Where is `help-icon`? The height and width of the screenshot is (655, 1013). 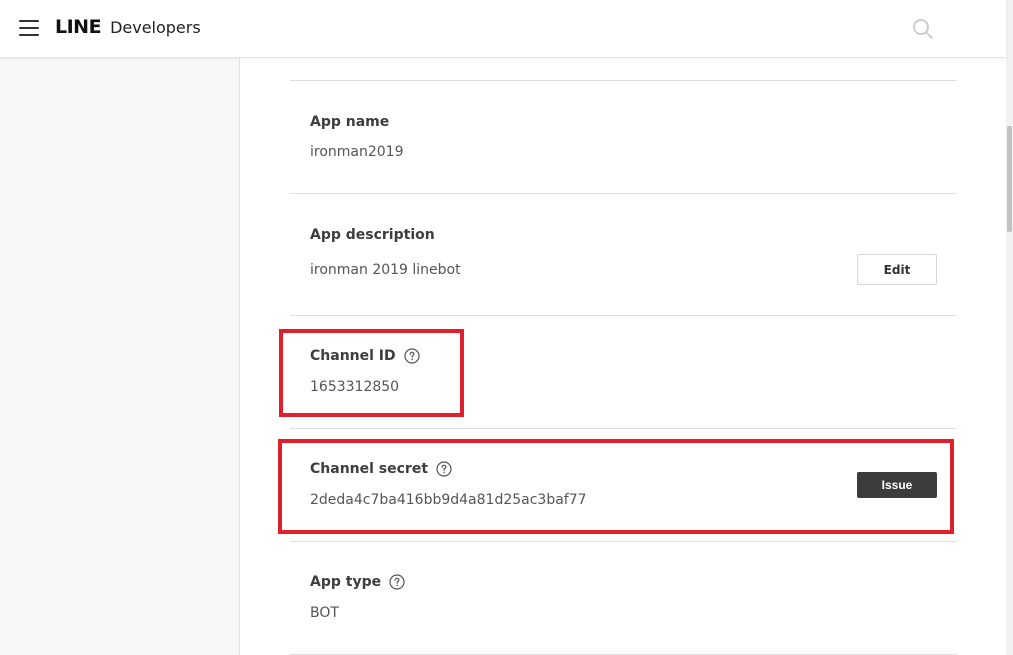
help-icon is located at coordinates (397, 582).